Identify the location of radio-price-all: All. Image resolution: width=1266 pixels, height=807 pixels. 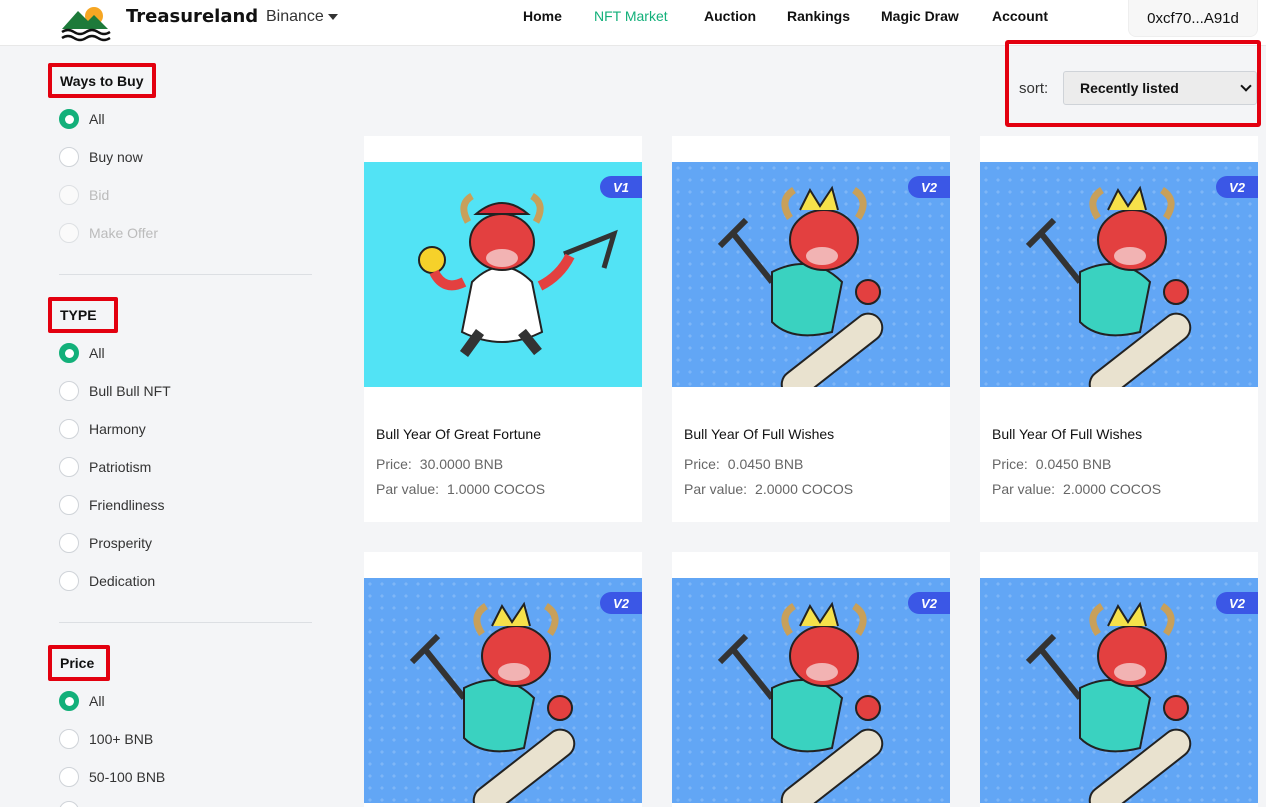
(82, 701).